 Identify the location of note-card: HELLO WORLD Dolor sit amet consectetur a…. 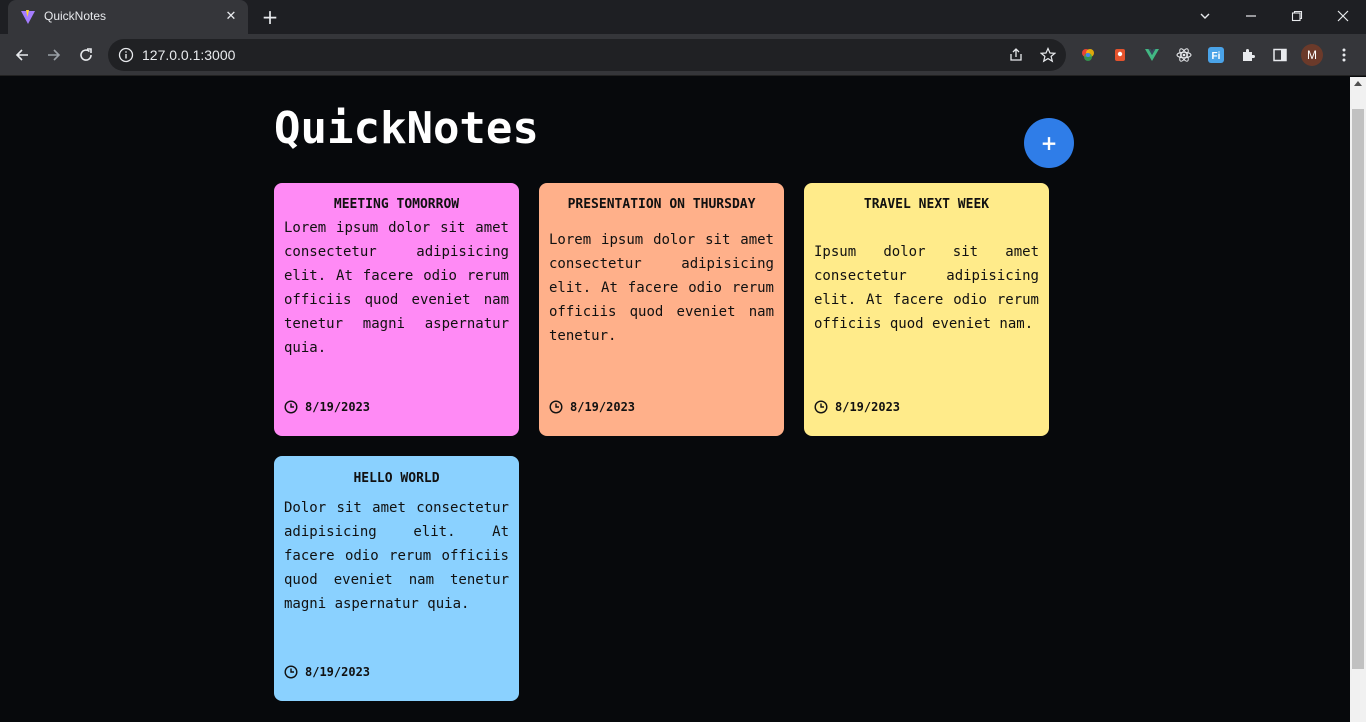
(396, 578).